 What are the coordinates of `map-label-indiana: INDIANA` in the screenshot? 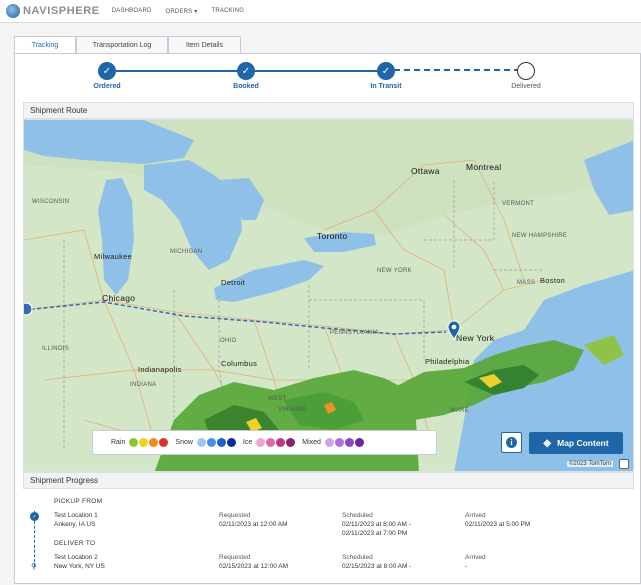 It's located at (143, 385).